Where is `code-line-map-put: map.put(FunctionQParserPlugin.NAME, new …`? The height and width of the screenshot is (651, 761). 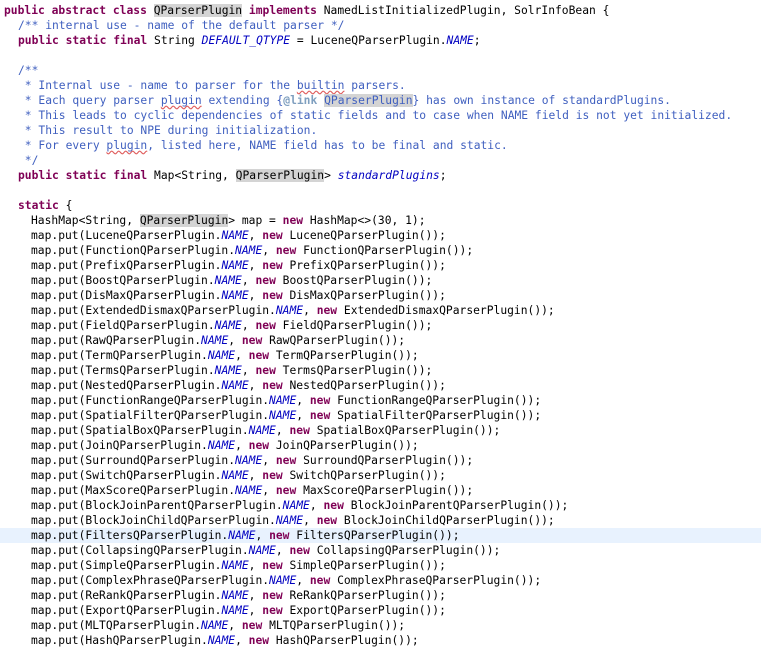 code-line-map-put: map.put(FunctionQParserPlugin.NAME, new … is located at coordinates (380, 250).